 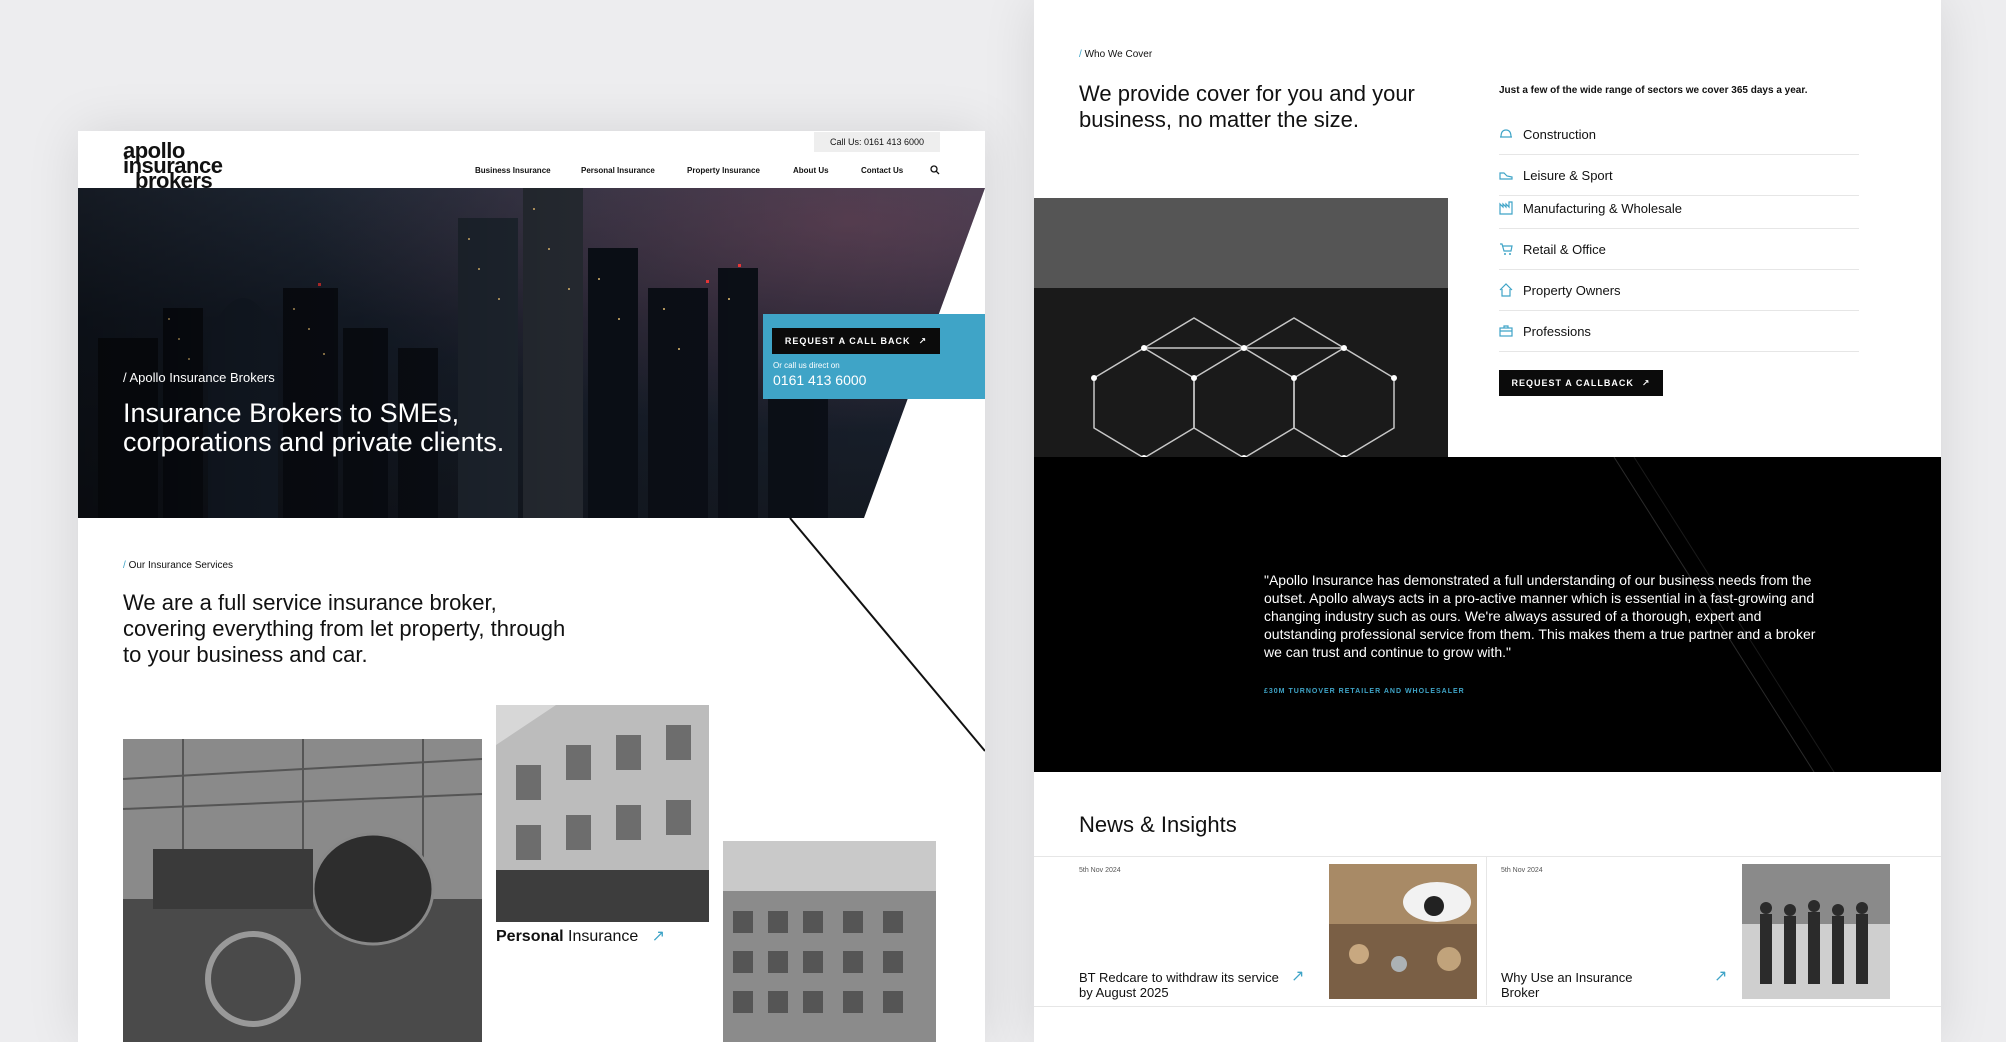 I want to click on cart-icon, so click(x=1506, y=249).